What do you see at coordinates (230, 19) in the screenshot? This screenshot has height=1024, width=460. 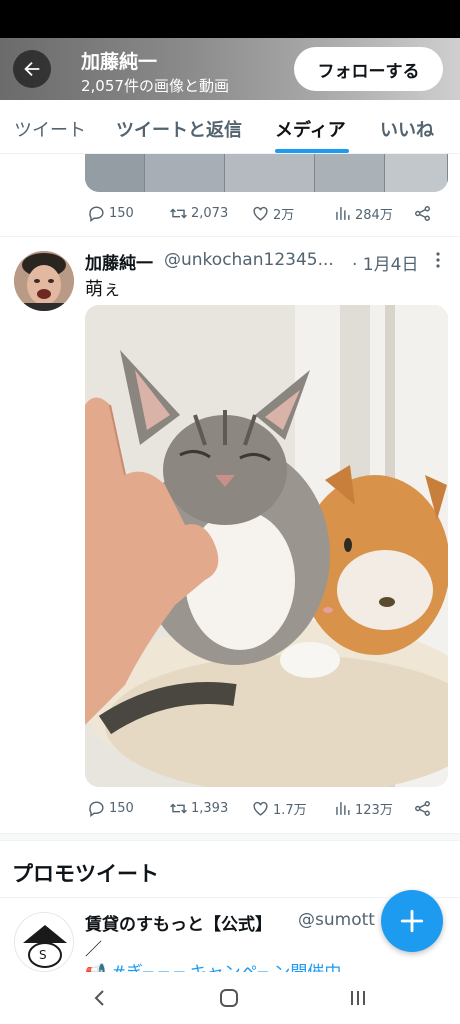 I see `status-bar` at bounding box center [230, 19].